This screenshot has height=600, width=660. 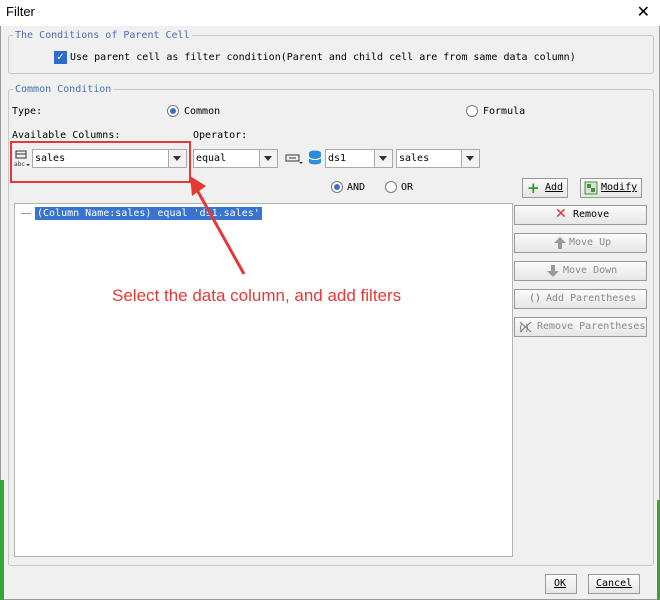 I want to click on operator-label: Operator:, so click(x=220, y=135).